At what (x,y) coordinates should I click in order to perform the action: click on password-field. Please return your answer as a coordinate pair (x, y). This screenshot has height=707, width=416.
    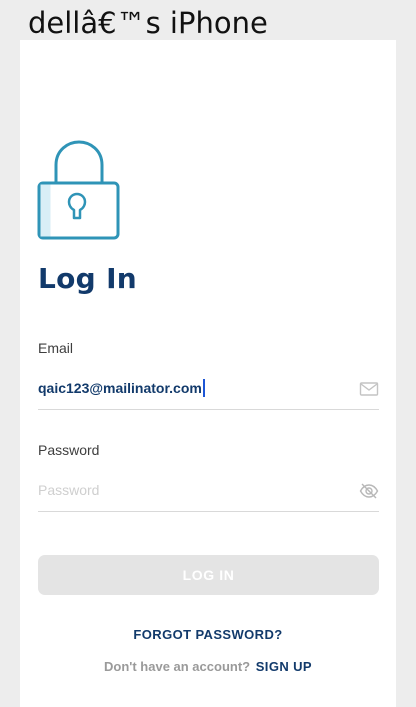
    Looking at the image, I should click on (208, 492).